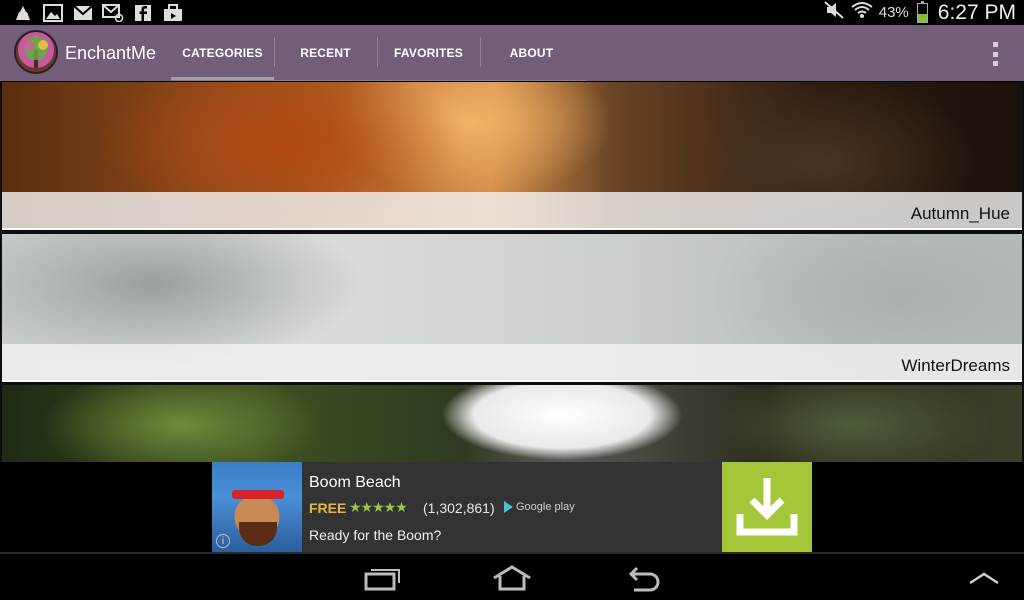 This screenshot has height=600, width=1024. Describe the element at coordinates (173, 13) in the screenshot. I see `briefcase-icon` at that location.